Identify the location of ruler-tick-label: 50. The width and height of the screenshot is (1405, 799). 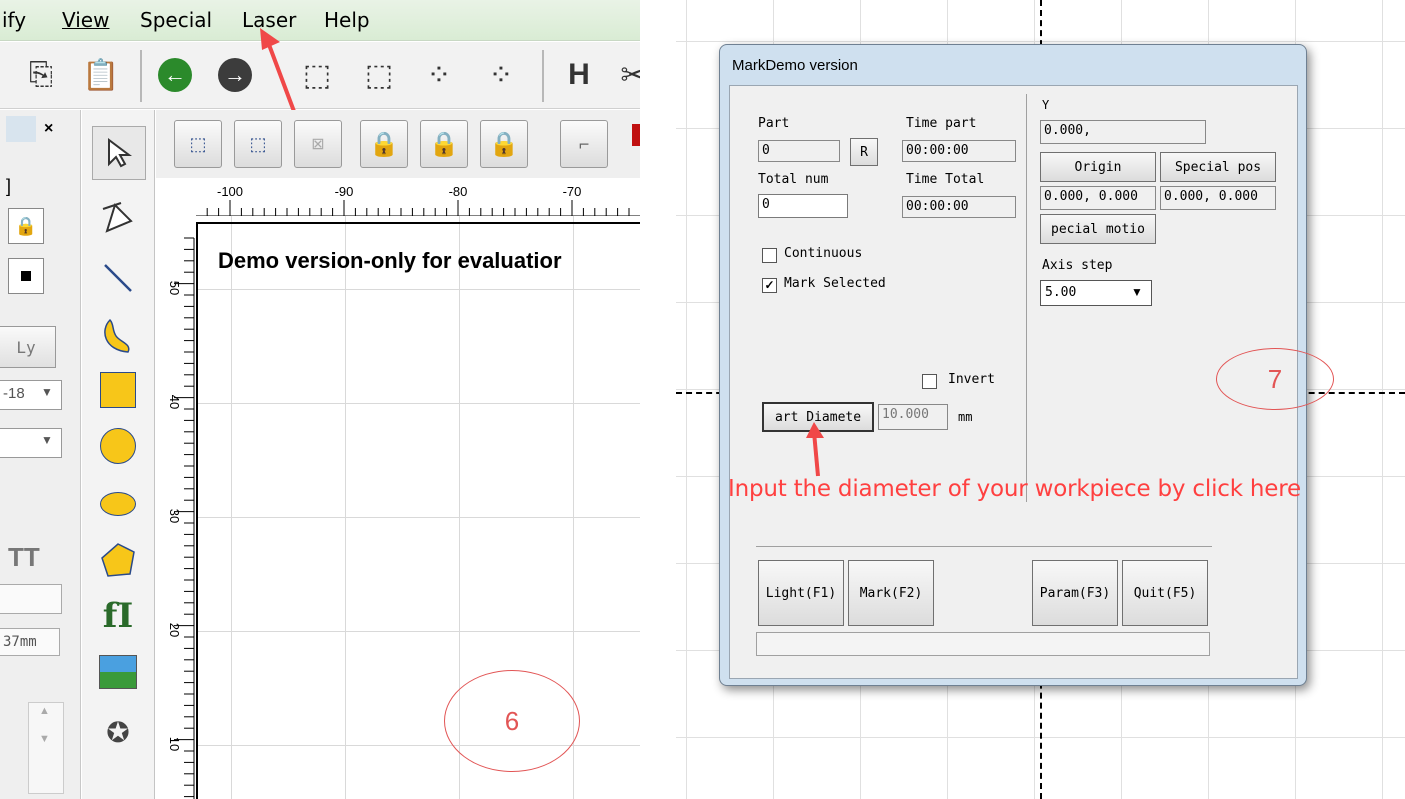
(174, 288).